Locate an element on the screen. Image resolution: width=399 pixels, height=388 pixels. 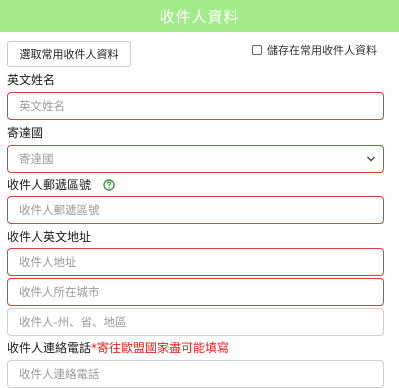
phone-note: *寄往歐盟國家盡可能填寫 is located at coordinates (160, 348).